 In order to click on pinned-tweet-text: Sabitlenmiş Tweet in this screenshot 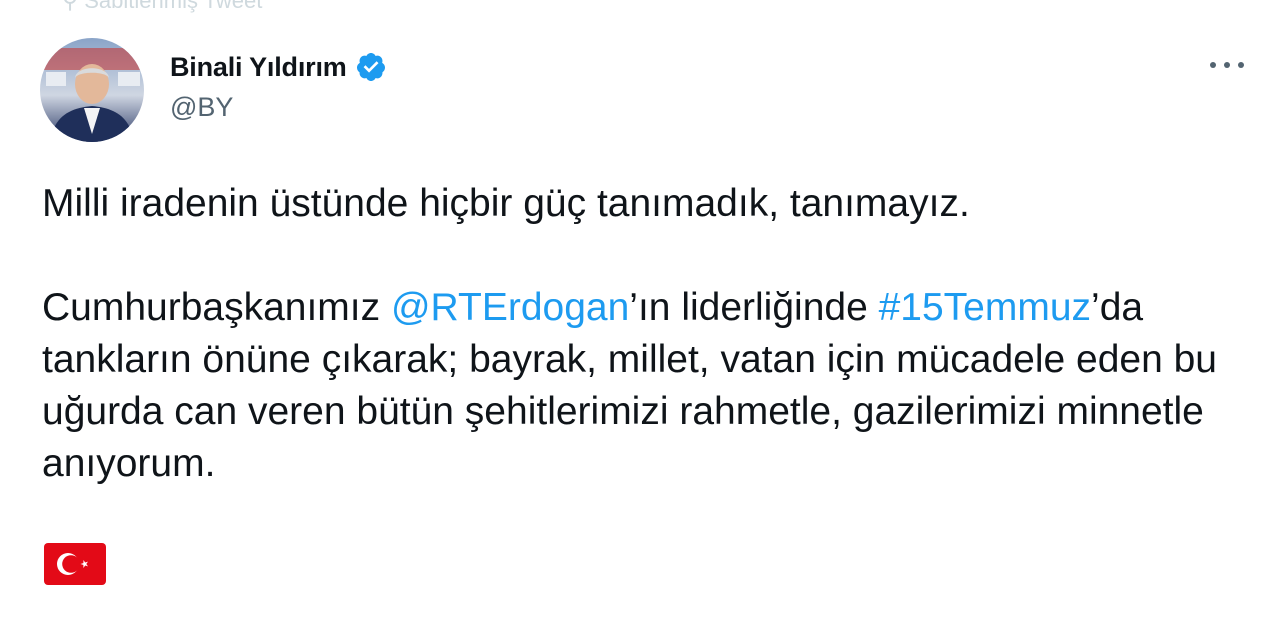, I will do `click(173, 6)`.